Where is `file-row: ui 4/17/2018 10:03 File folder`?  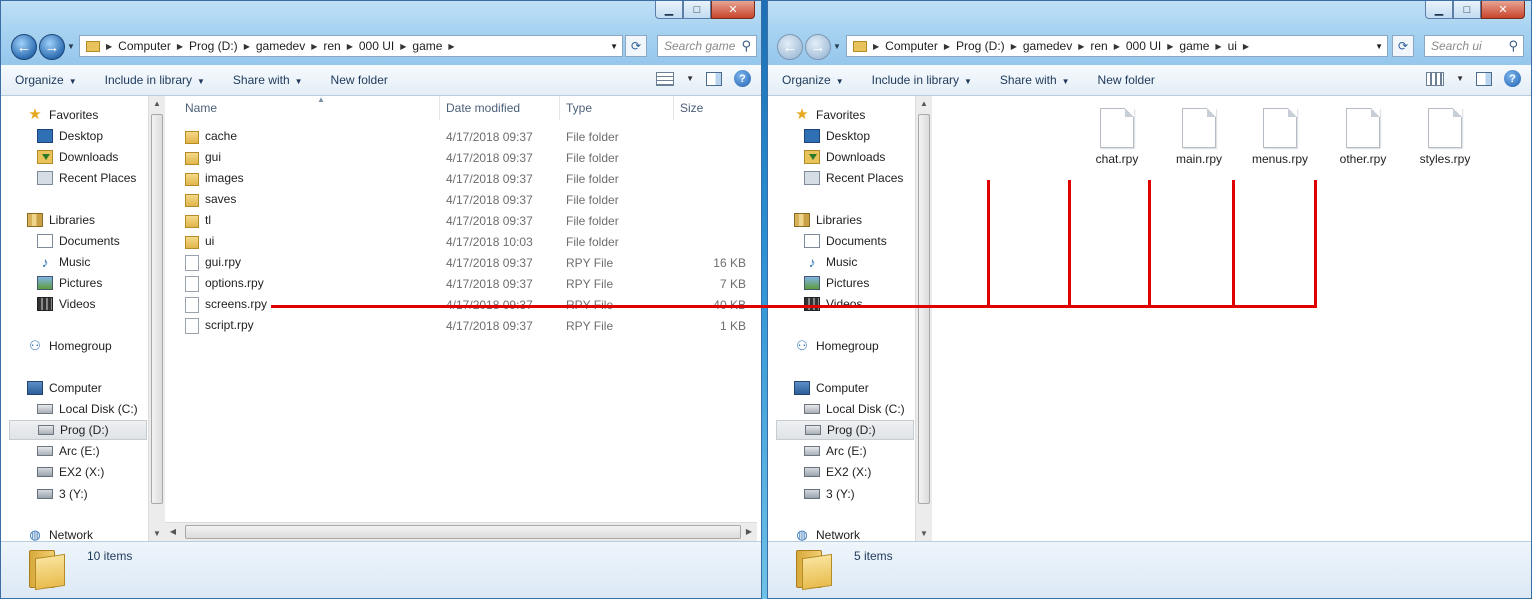 file-row: ui 4/17/2018 10:03 File folder is located at coordinates (465, 241).